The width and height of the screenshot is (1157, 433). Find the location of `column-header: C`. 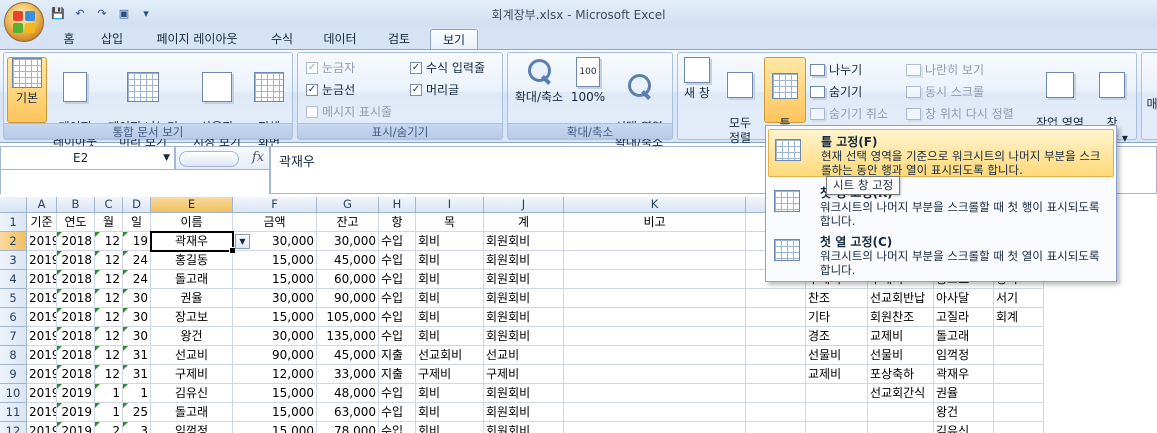

column-header: C is located at coordinates (109, 205).